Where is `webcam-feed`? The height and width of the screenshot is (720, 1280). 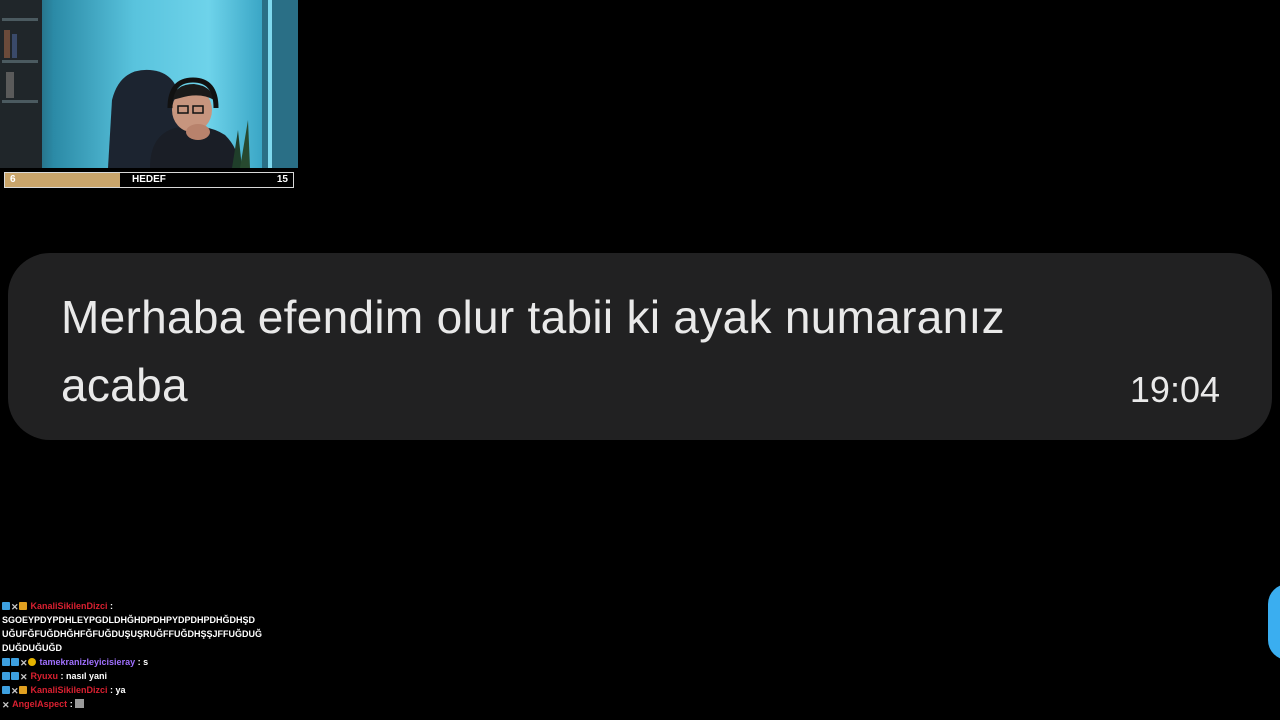 webcam-feed is located at coordinates (149, 84).